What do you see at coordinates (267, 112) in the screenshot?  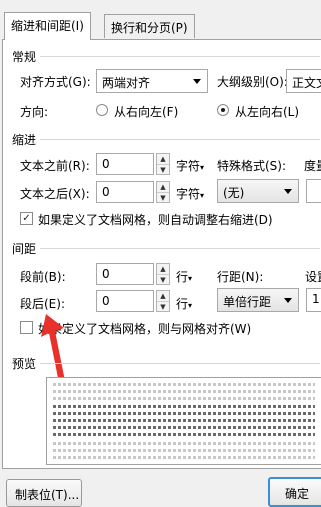 I see `direction-ltr-label: 从左向右(L)` at bounding box center [267, 112].